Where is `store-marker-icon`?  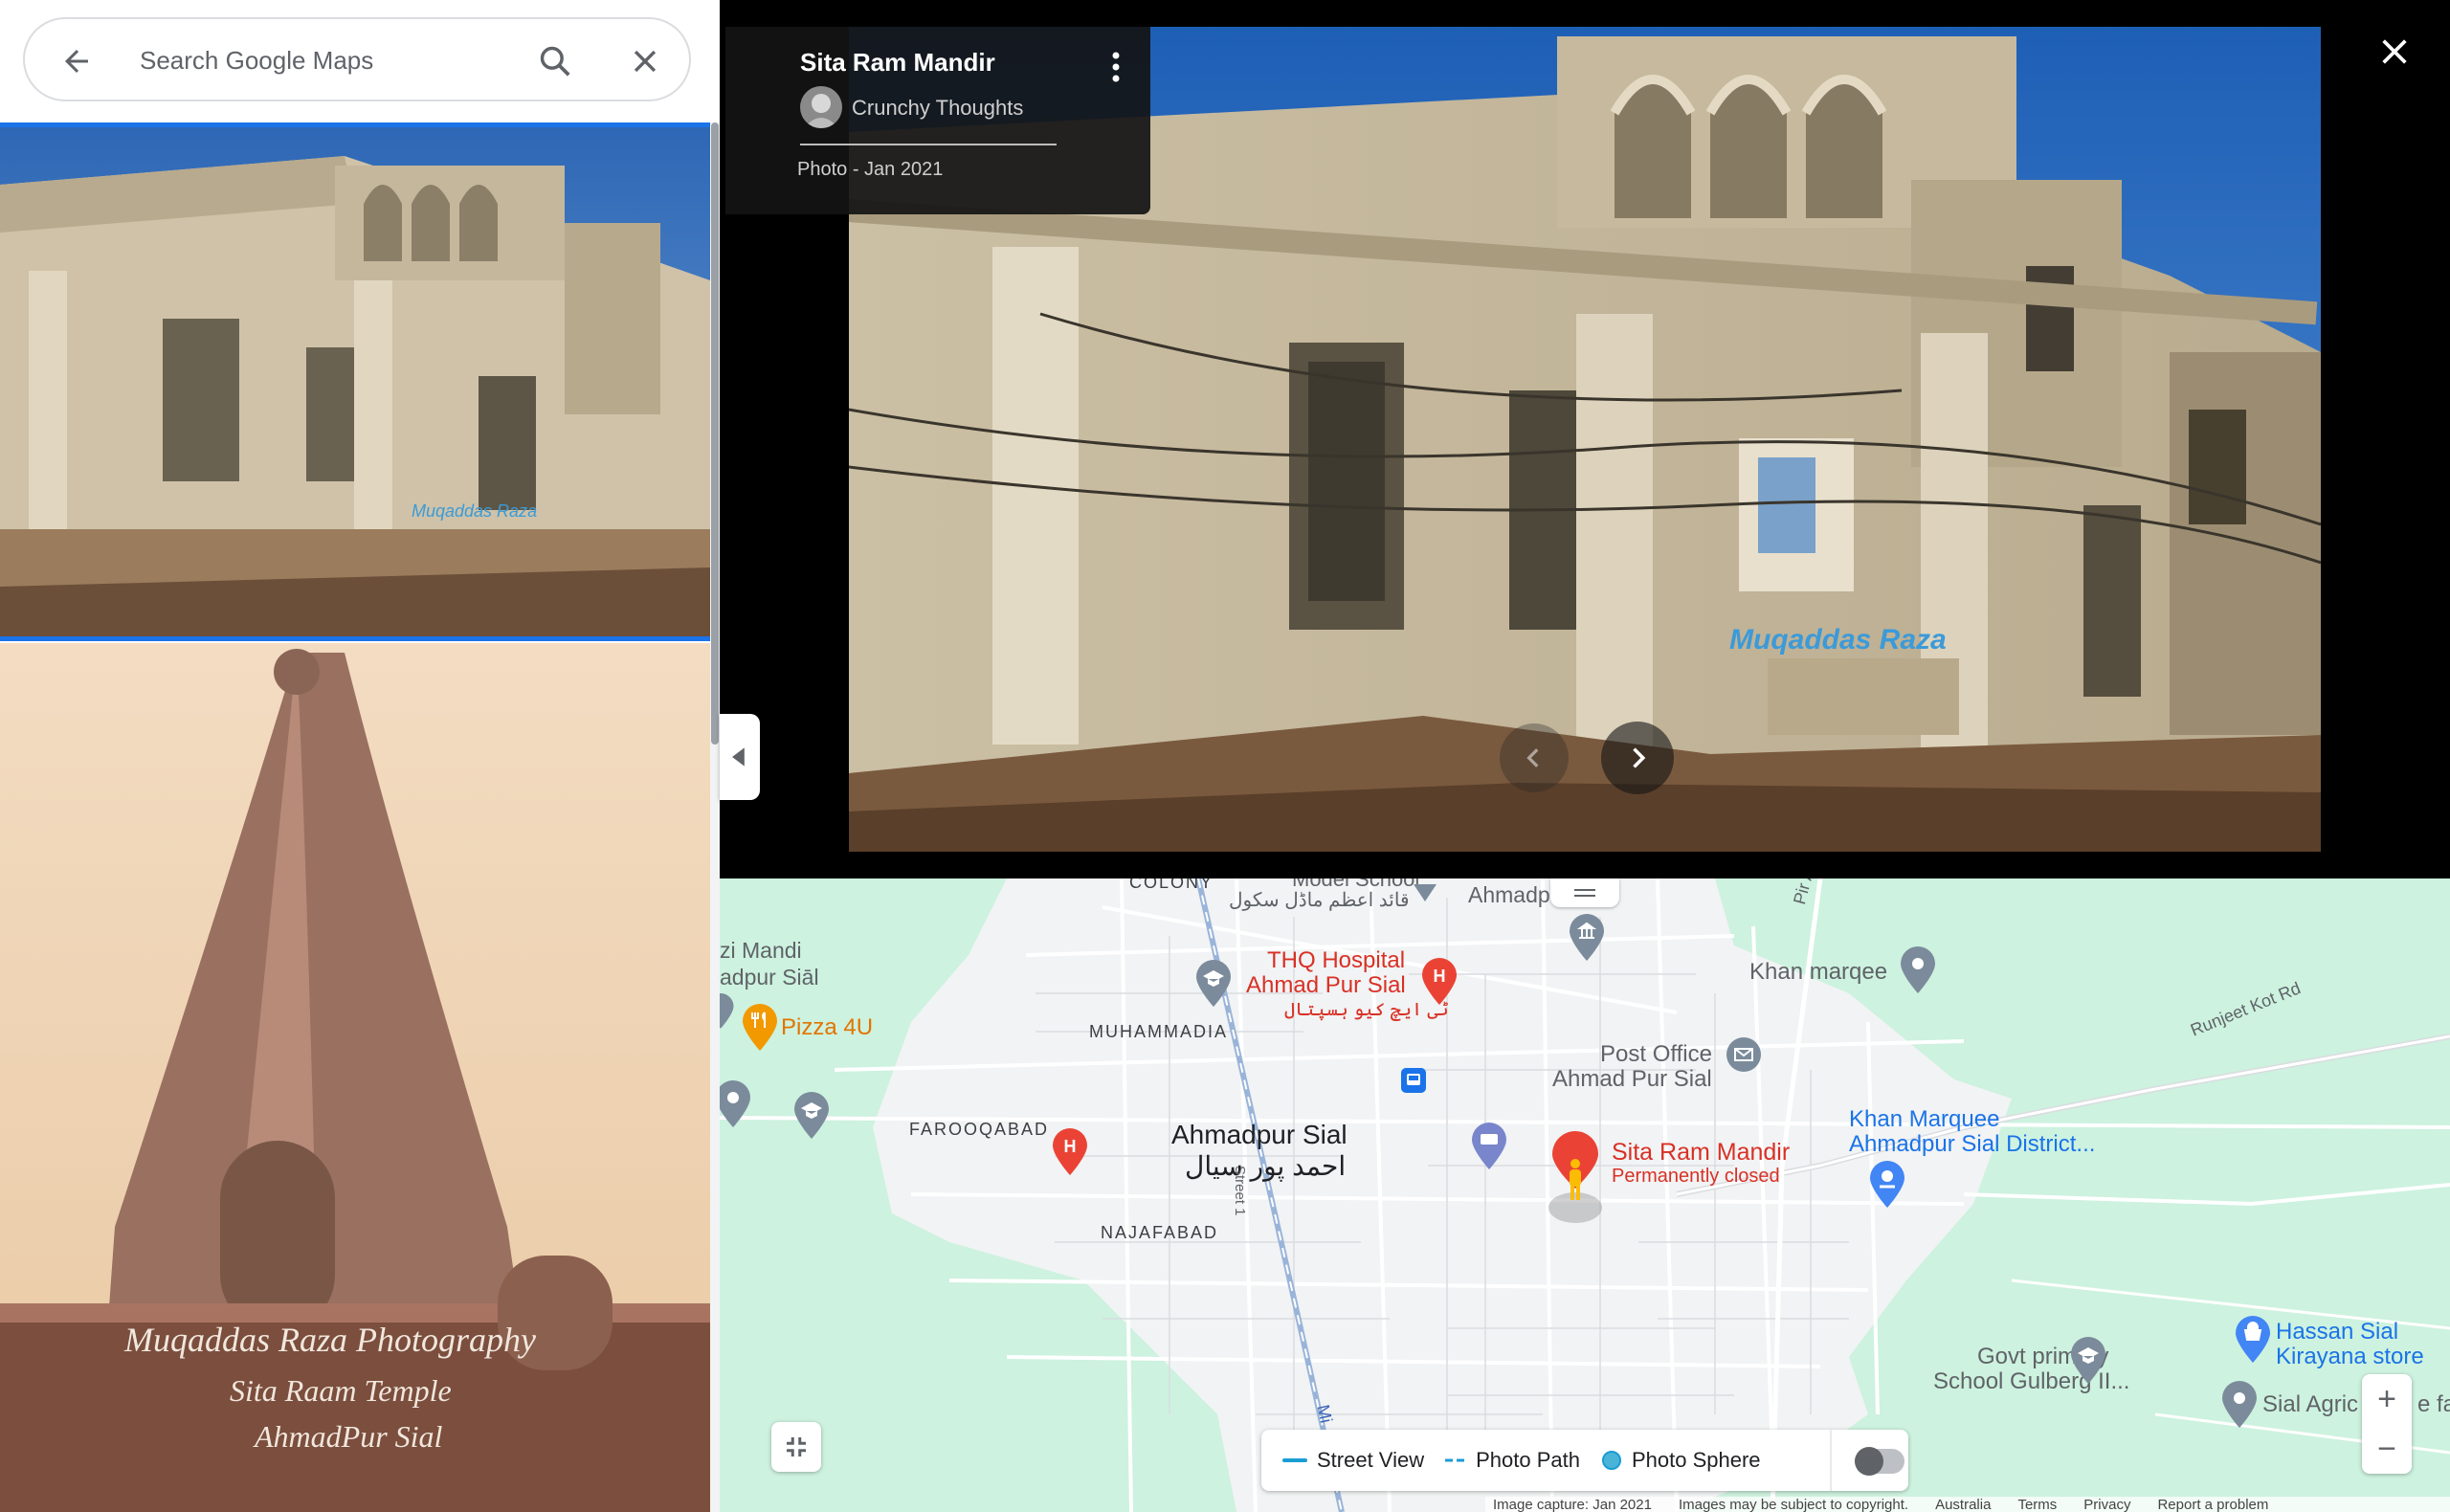
store-marker-icon is located at coordinates (2253, 1339).